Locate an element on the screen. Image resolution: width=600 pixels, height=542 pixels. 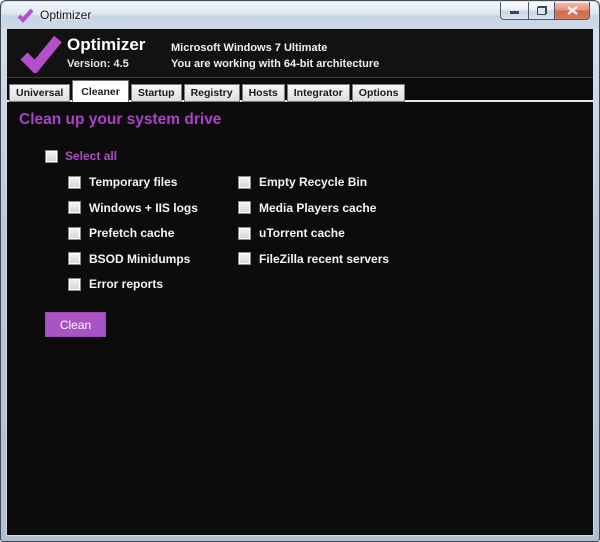
option-label: Error reports is located at coordinates (126, 284).